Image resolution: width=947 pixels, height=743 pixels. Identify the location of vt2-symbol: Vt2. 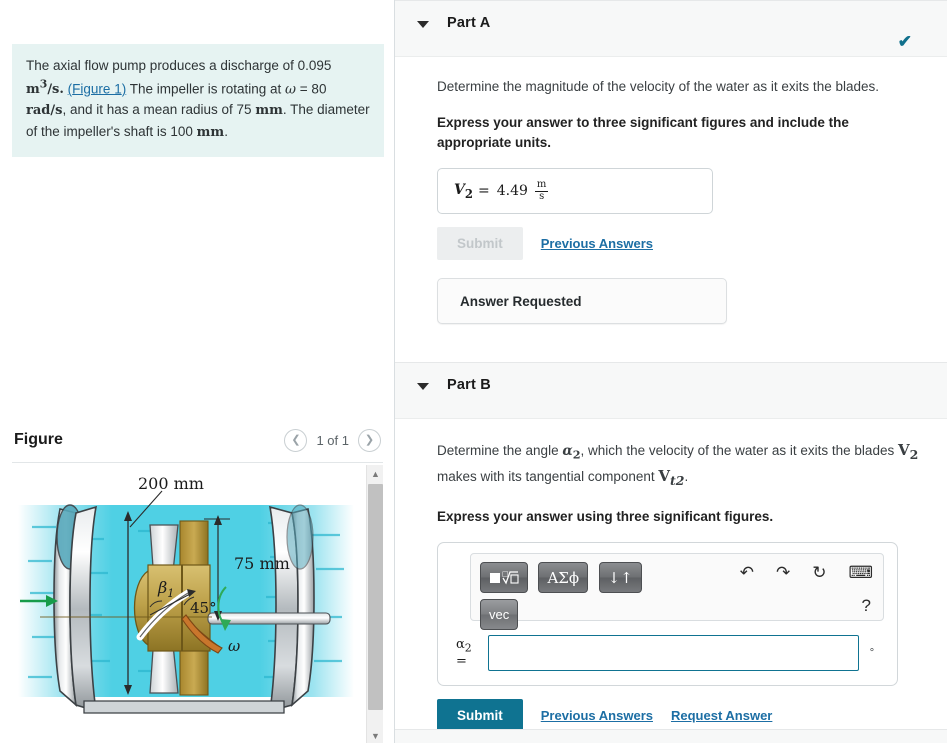
(671, 478).